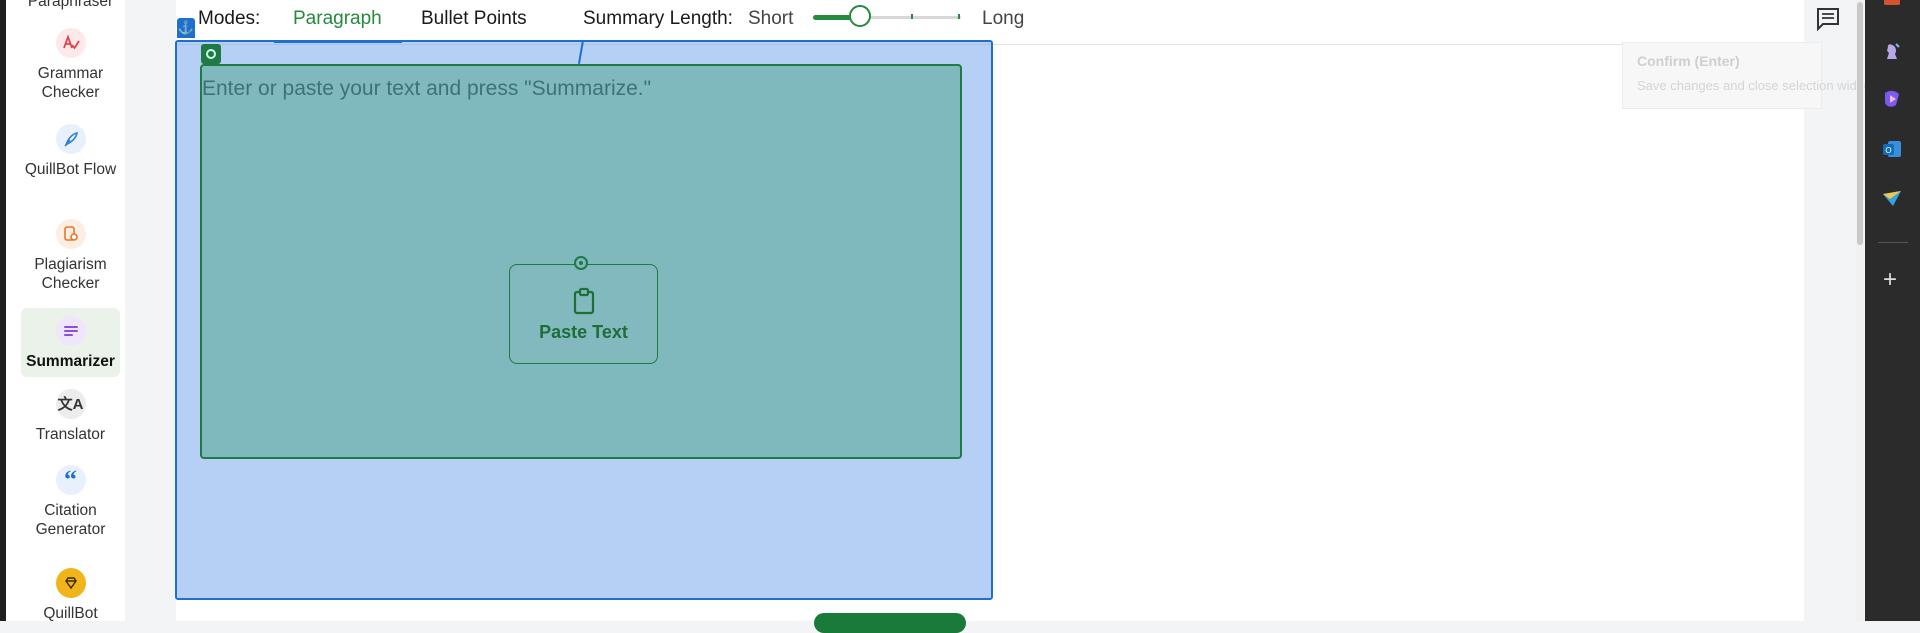  What do you see at coordinates (70, 613) in the screenshot?
I see `sidebar-item-label: QuillBot` at bounding box center [70, 613].